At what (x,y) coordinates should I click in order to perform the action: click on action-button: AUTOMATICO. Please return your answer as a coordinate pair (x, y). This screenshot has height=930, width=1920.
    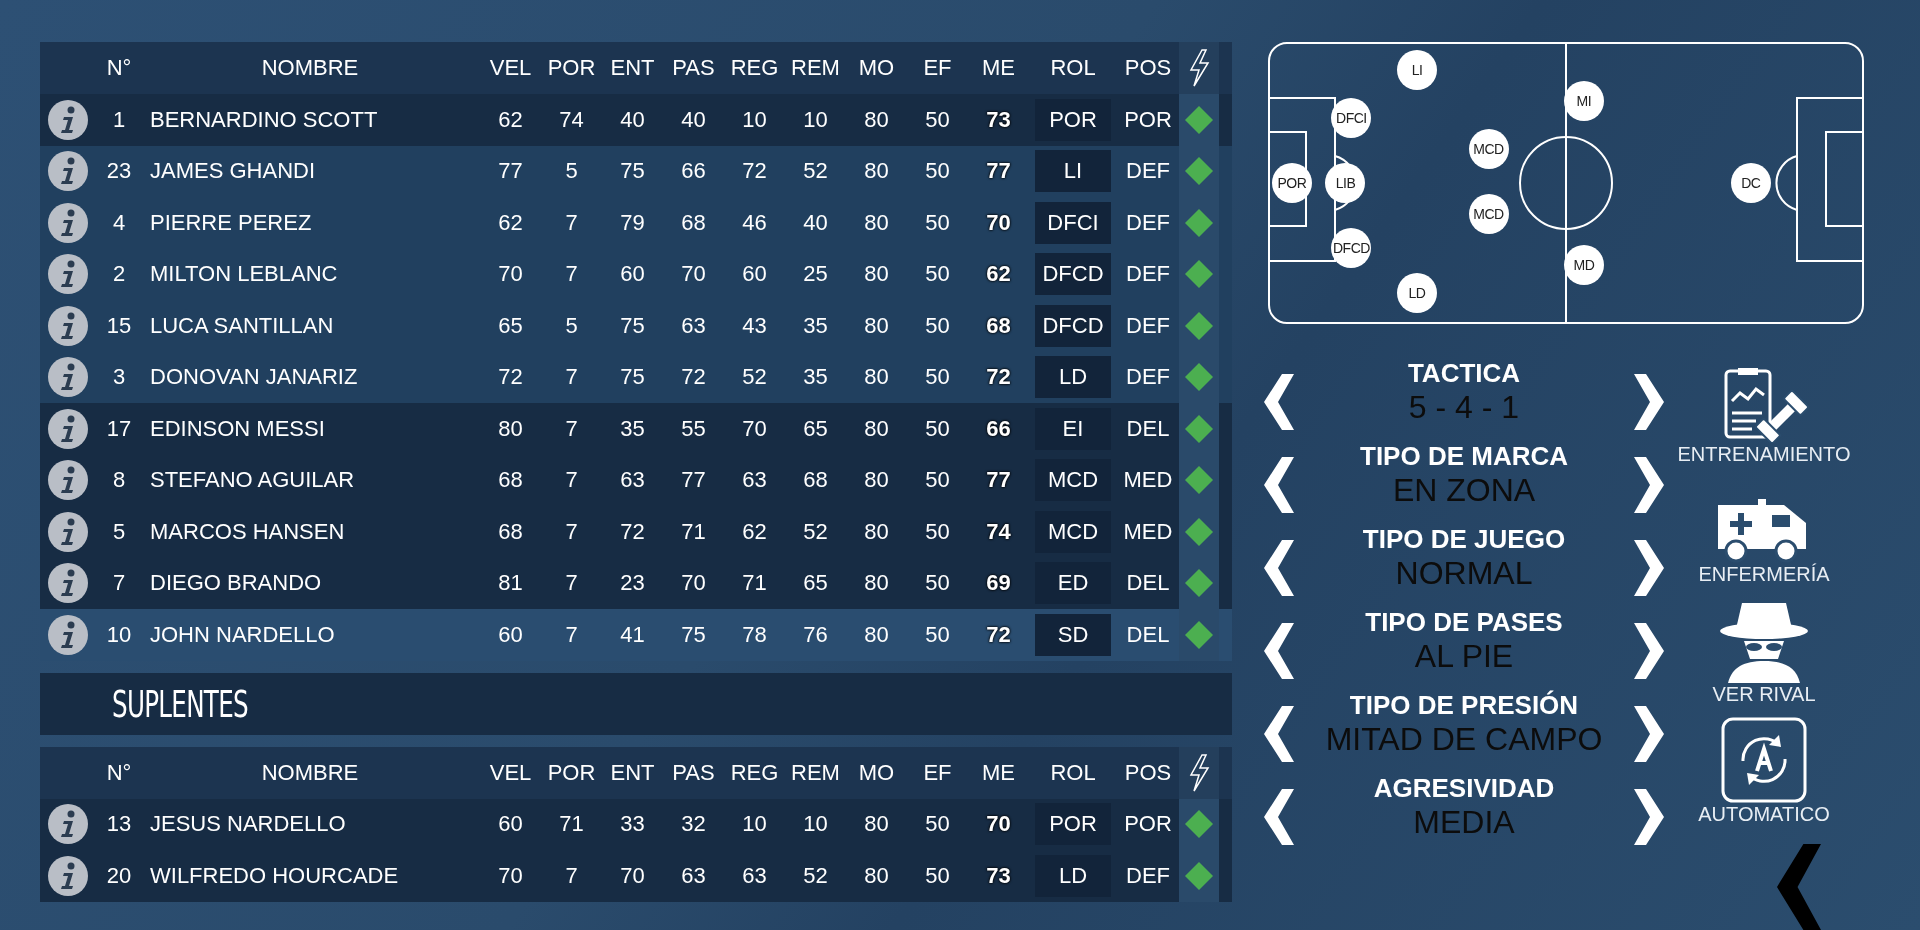
    Looking at the image, I should click on (1764, 770).